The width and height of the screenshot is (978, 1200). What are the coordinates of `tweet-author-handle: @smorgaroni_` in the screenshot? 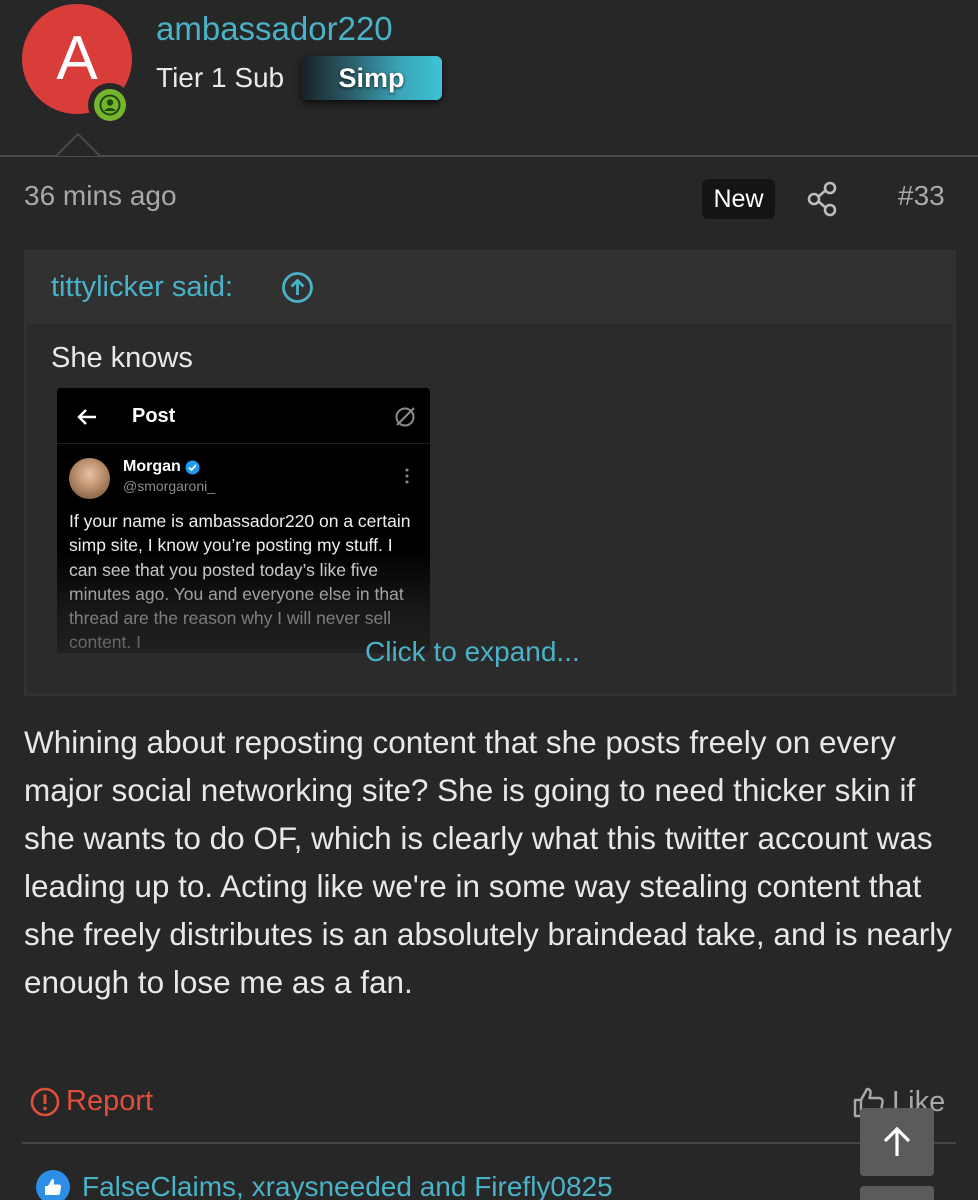 It's located at (169, 486).